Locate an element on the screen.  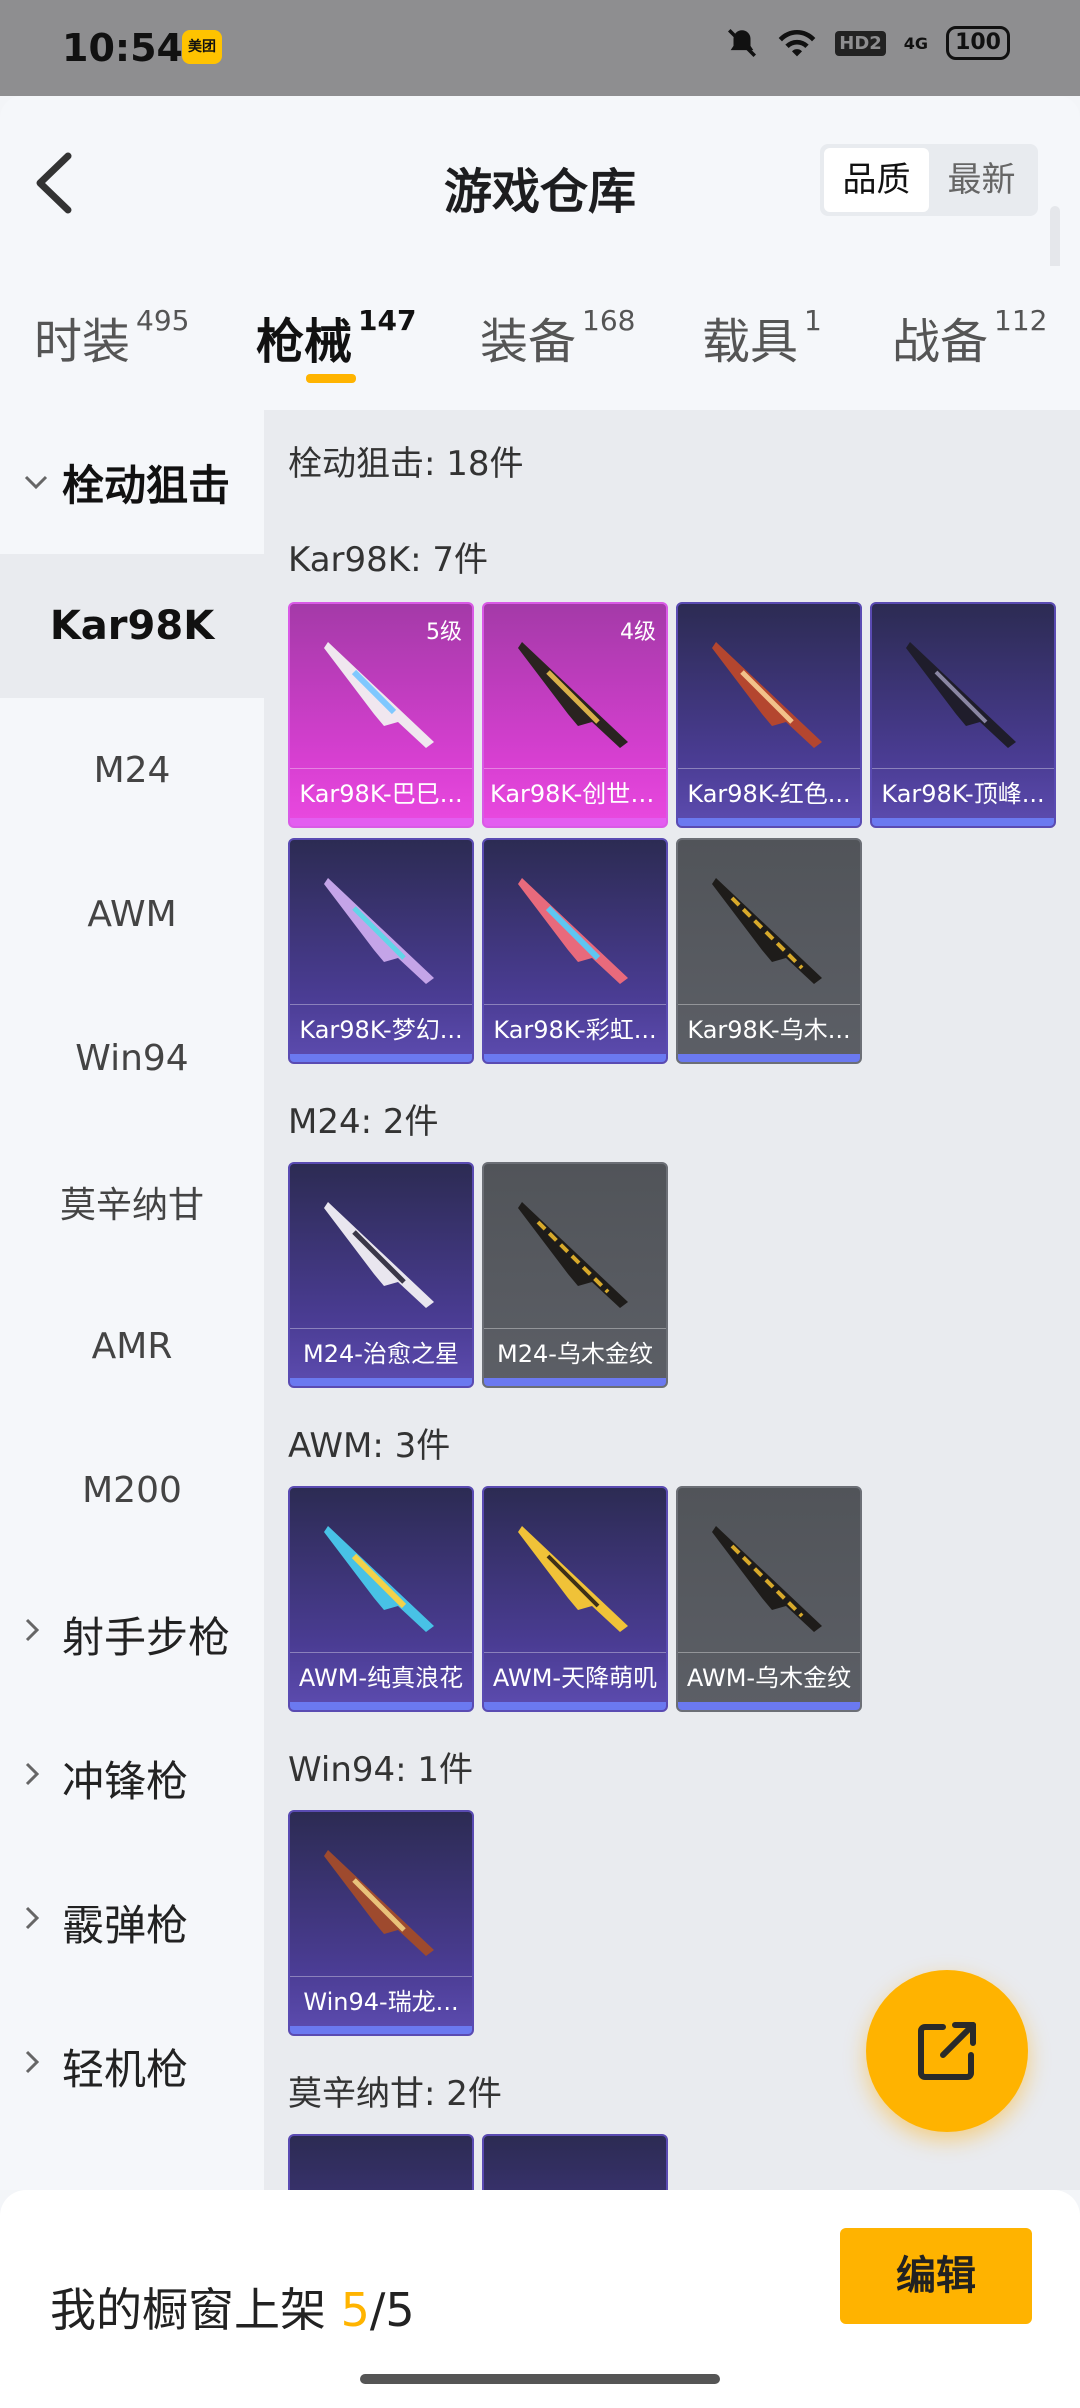
section-header-m24: M24: 2件 is located at coordinates (363, 1122).